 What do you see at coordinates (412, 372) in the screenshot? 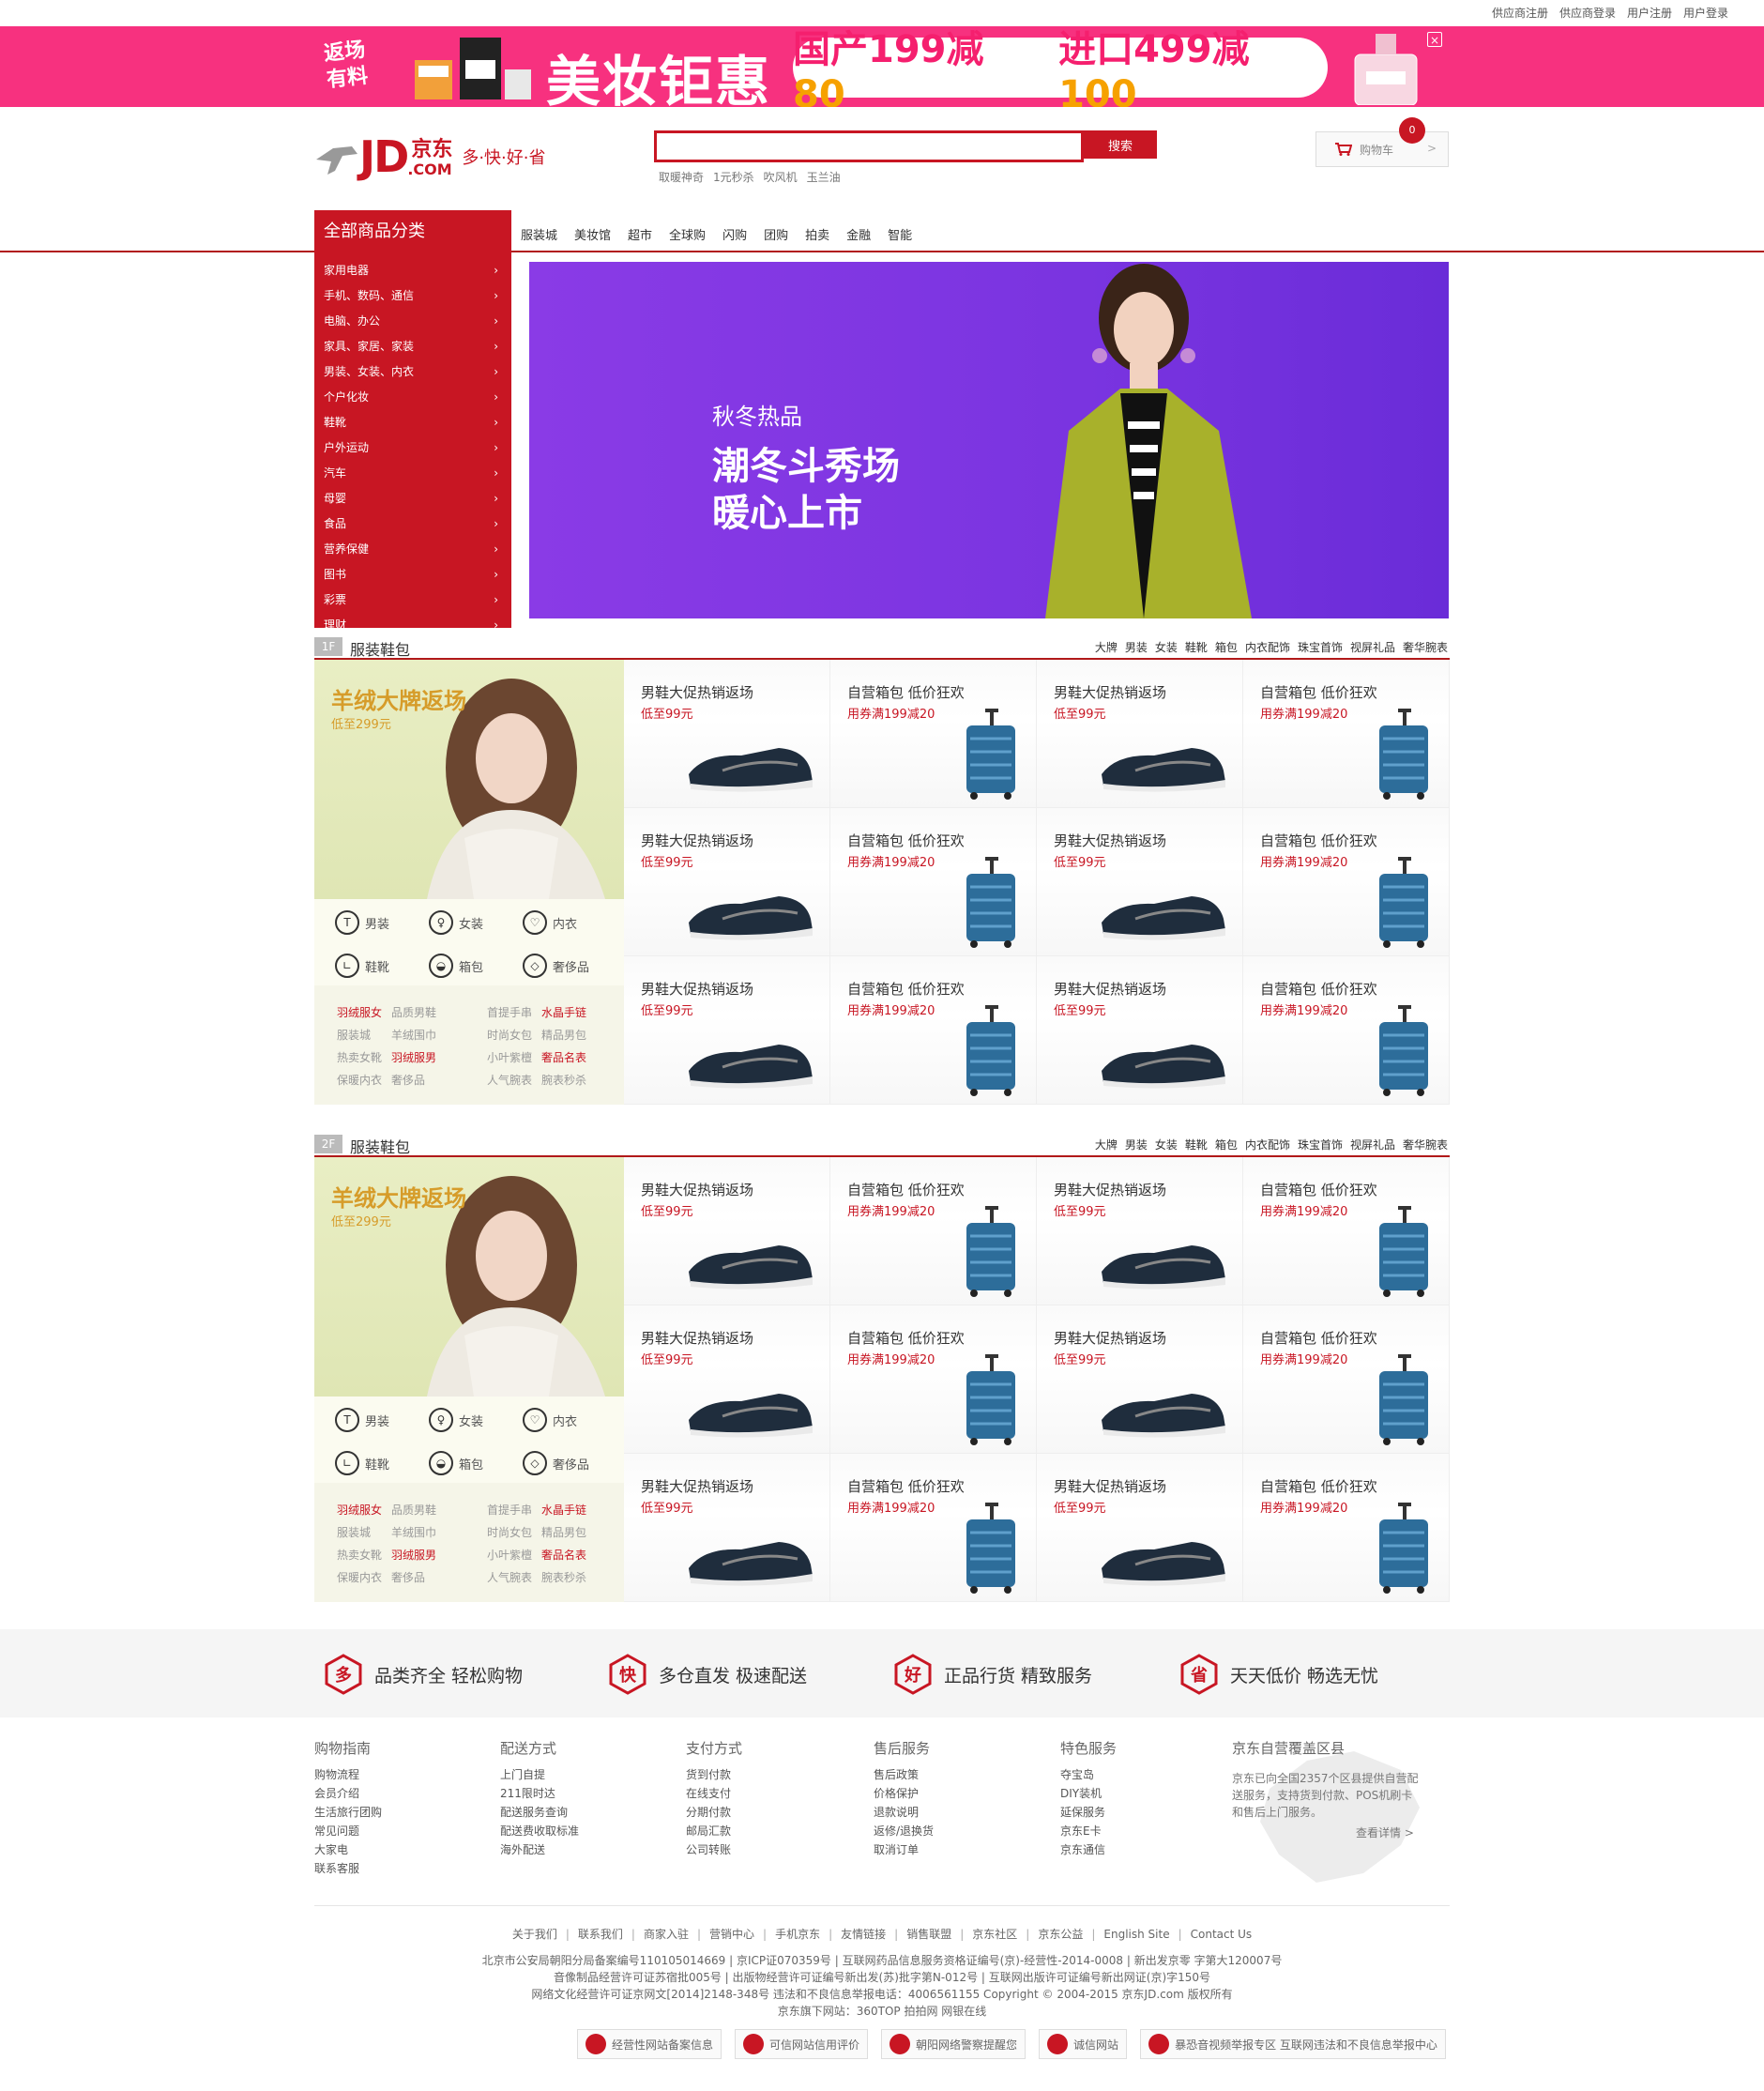
I see `category-item: 男装、女装、内衣 ›` at bounding box center [412, 372].